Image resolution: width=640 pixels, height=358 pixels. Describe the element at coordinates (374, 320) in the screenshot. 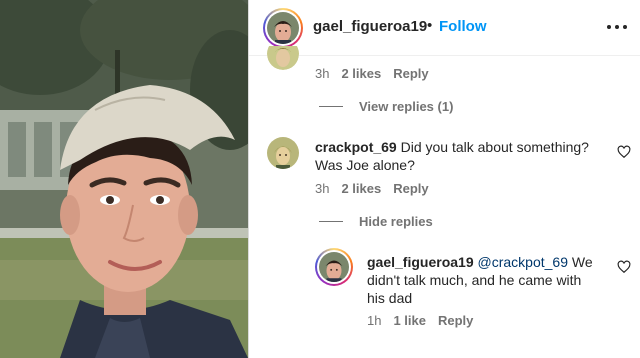

I see `reply-time: 1h` at that location.